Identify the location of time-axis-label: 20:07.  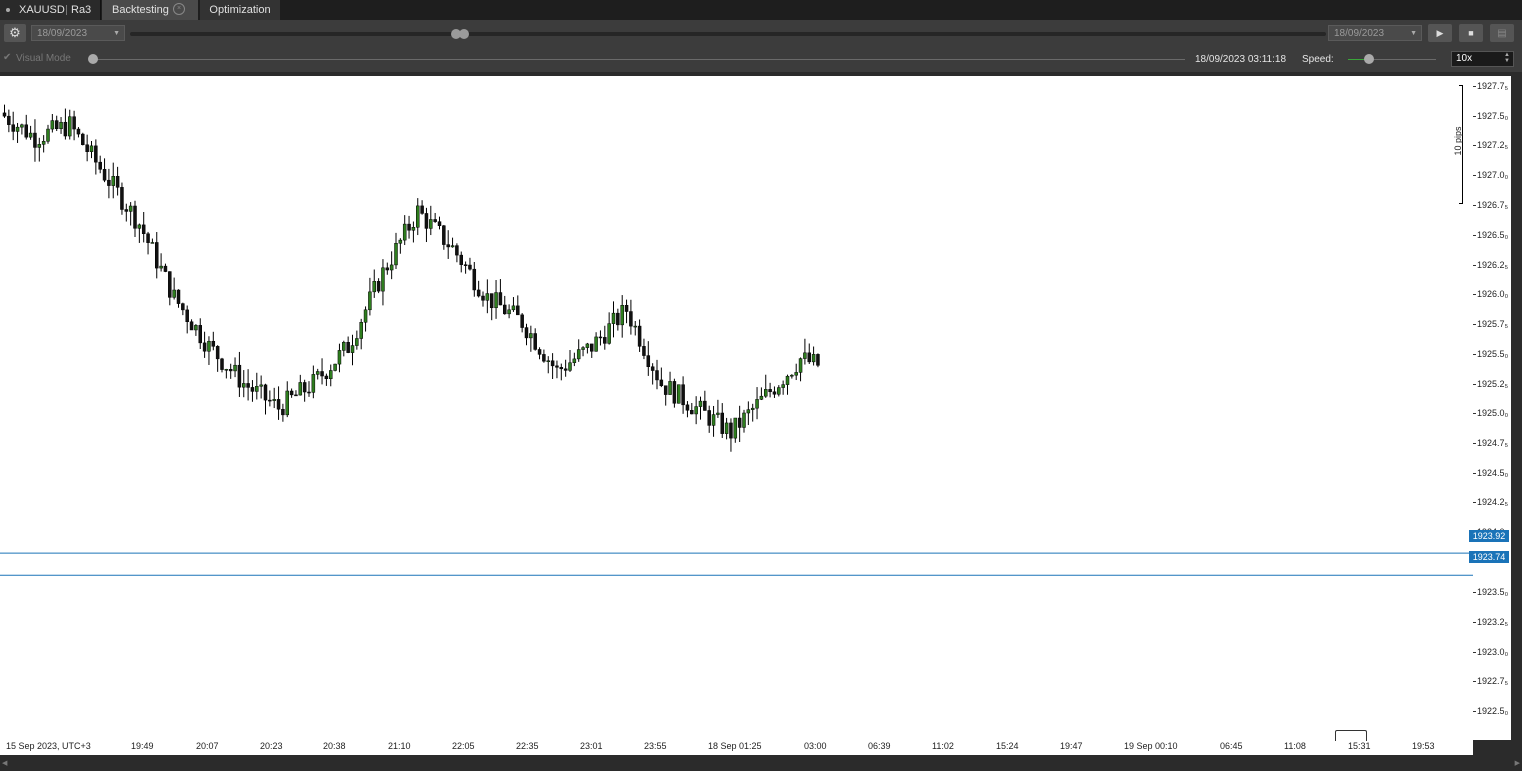
(207, 746).